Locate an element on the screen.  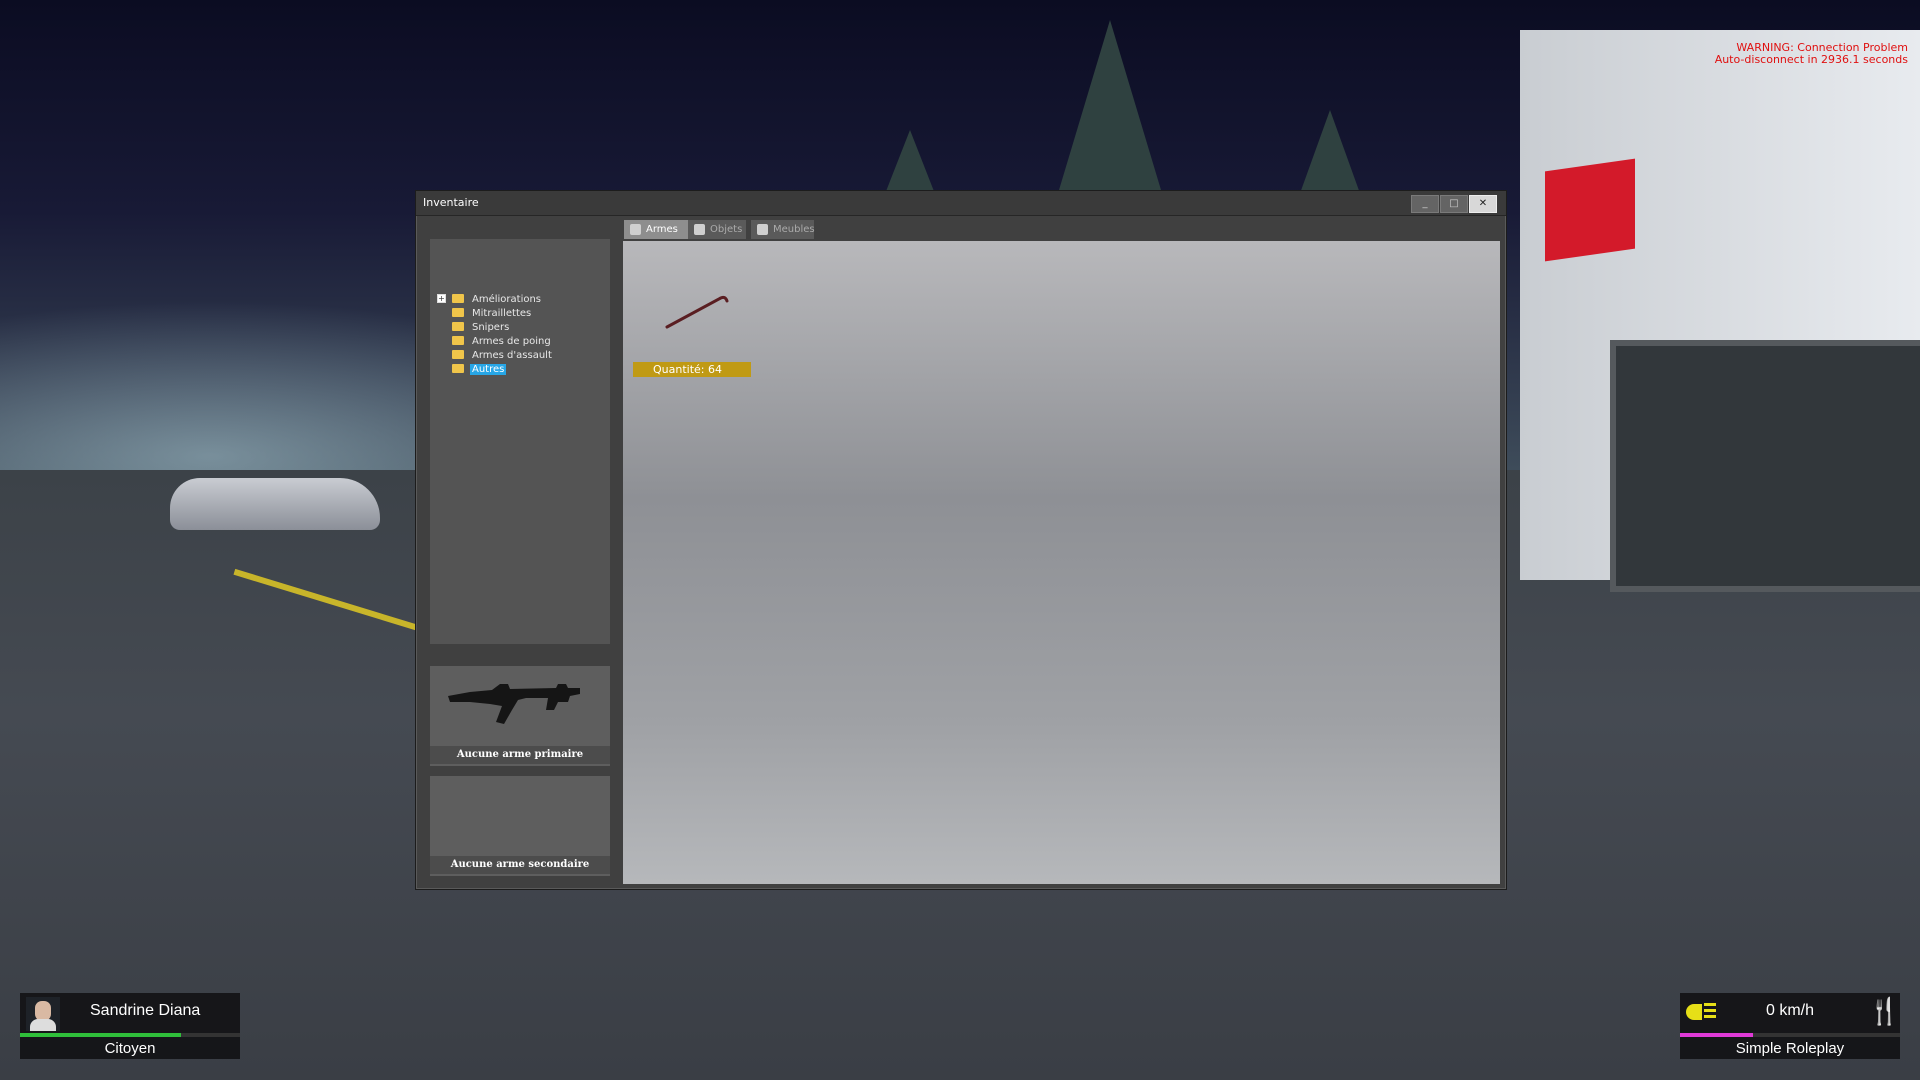
category-label: Améliorations is located at coordinates (507, 299).